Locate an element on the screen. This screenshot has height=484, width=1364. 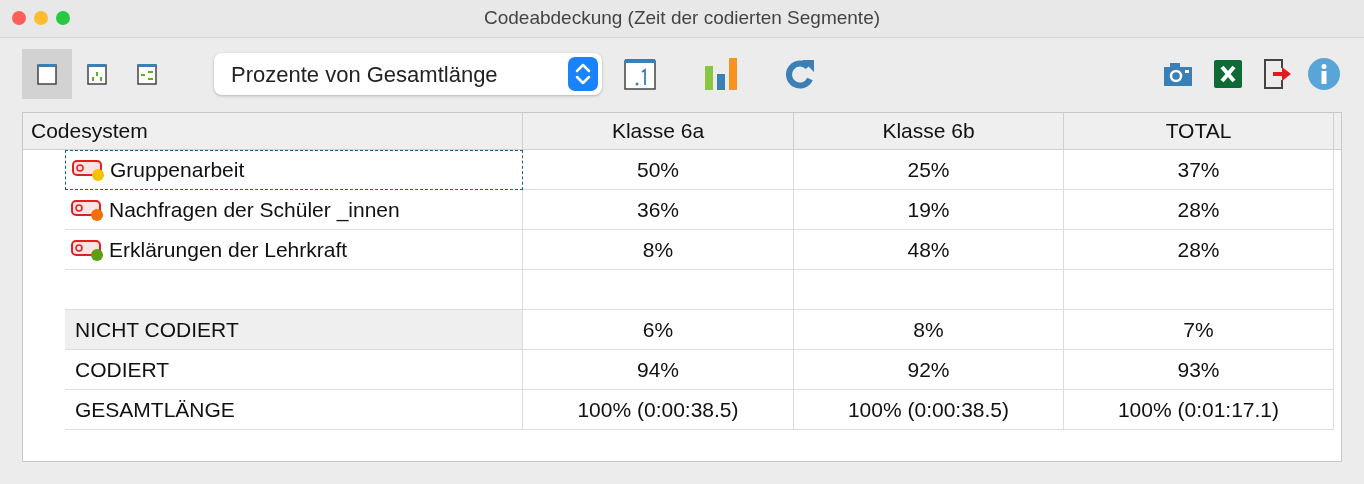
decimal-icon is located at coordinates (640, 74).